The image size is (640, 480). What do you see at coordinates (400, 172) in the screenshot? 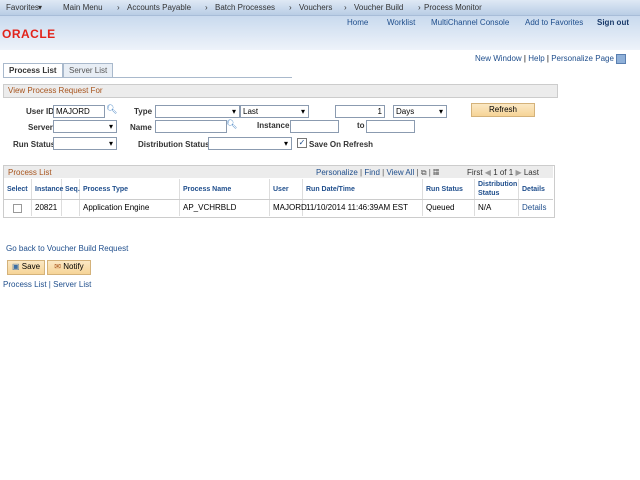
I see `view-all-link: View All` at bounding box center [400, 172].